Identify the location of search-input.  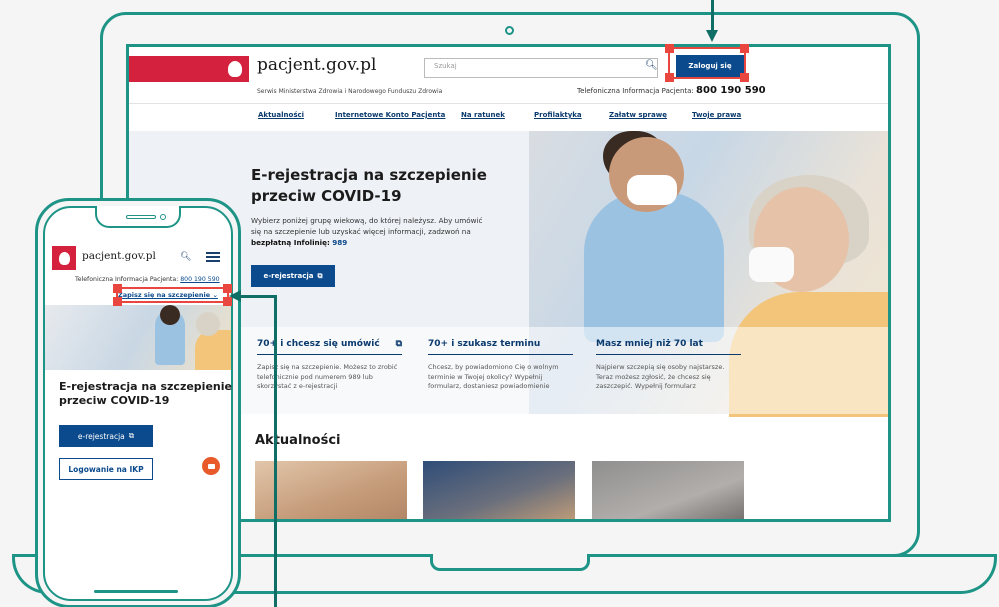
(541, 68).